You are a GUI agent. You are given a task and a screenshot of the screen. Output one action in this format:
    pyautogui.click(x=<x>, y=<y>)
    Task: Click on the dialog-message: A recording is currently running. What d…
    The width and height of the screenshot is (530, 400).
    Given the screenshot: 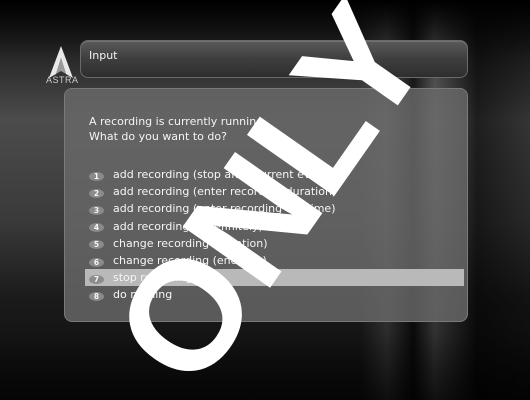 What is the action you would take?
    pyautogui.click(x=178, y=129)
    